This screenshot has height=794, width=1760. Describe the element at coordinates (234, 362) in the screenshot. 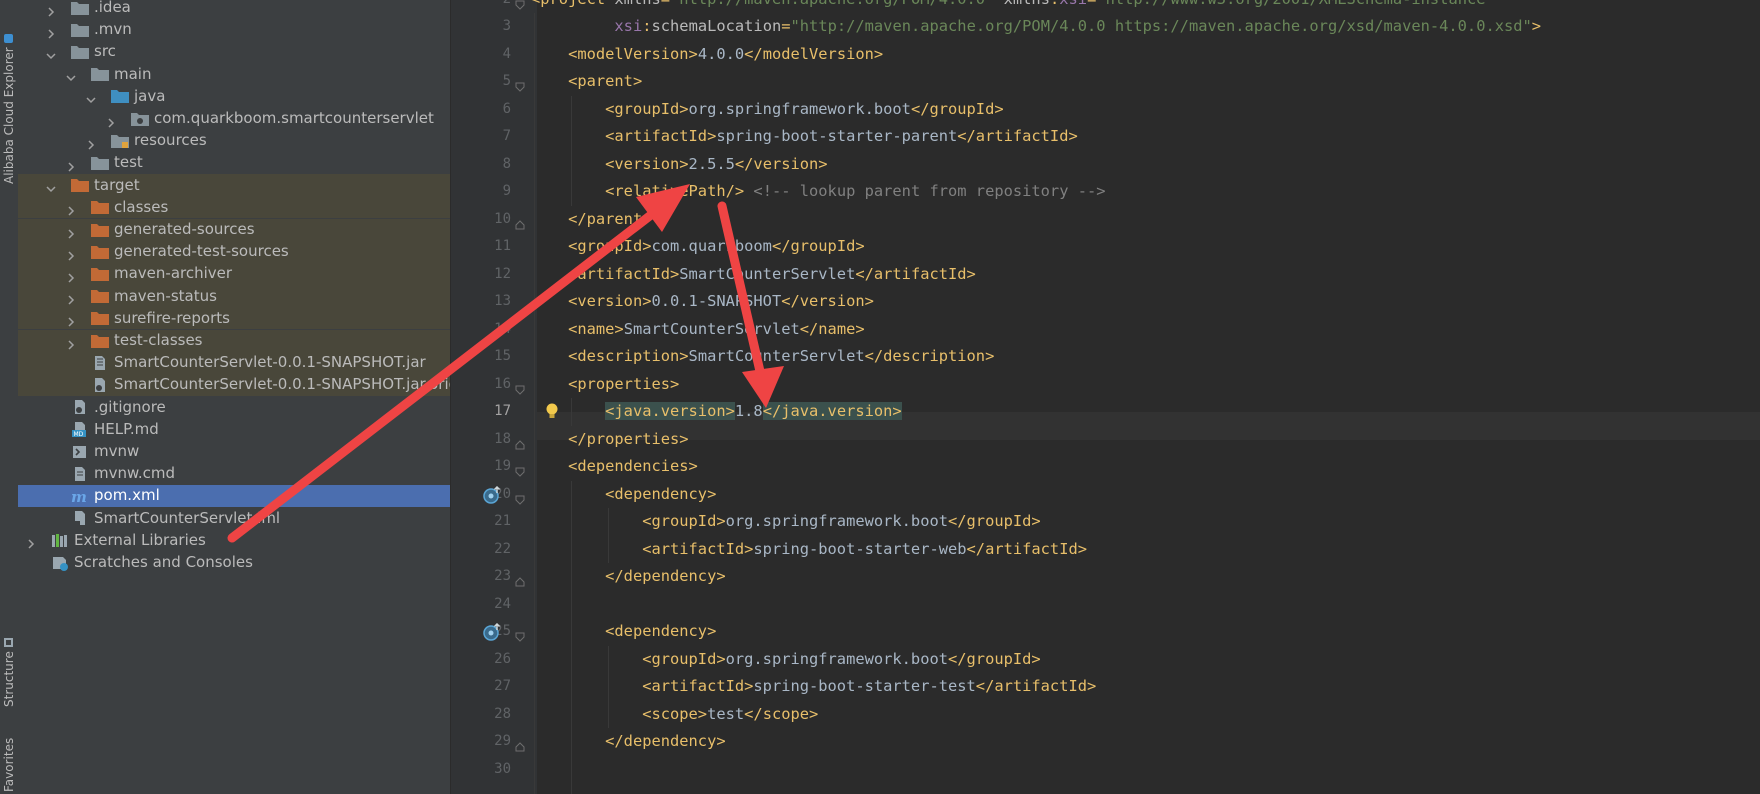

I see `tree-item: SmartCounterServlet-0.0.1-SNAPSHOT.jar` at that location.